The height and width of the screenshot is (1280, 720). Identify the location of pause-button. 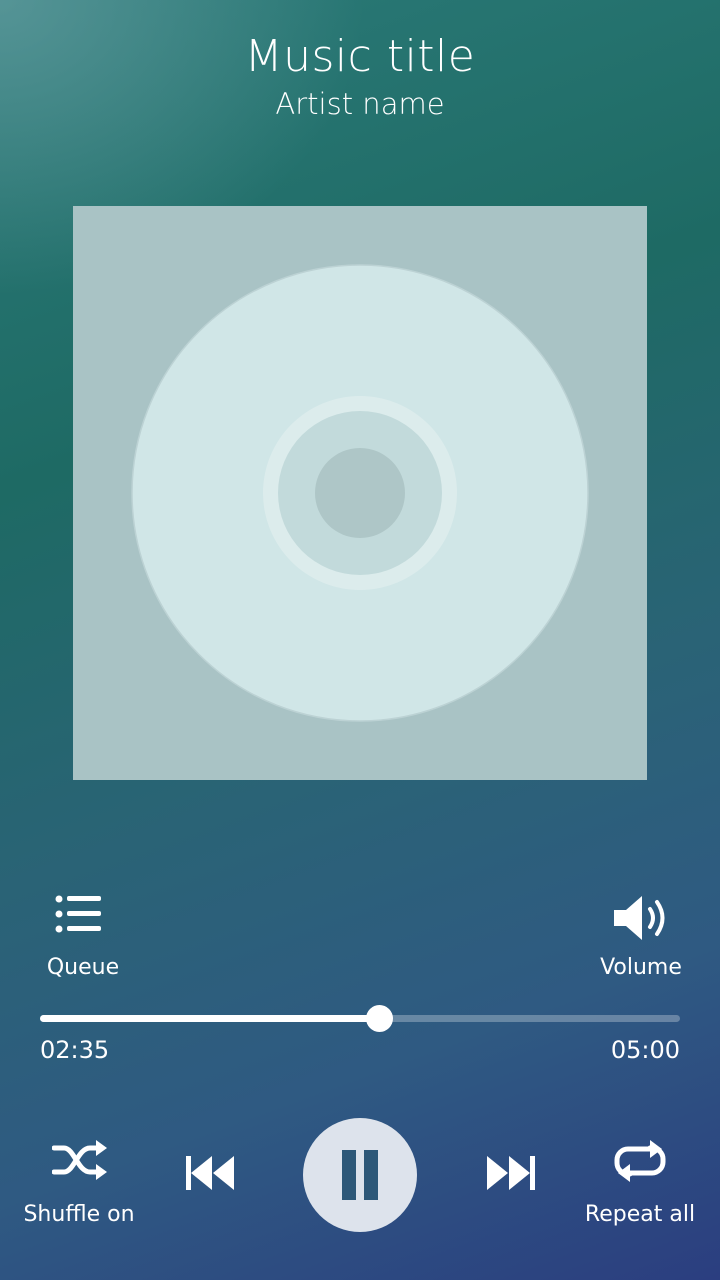
(360, 1175).